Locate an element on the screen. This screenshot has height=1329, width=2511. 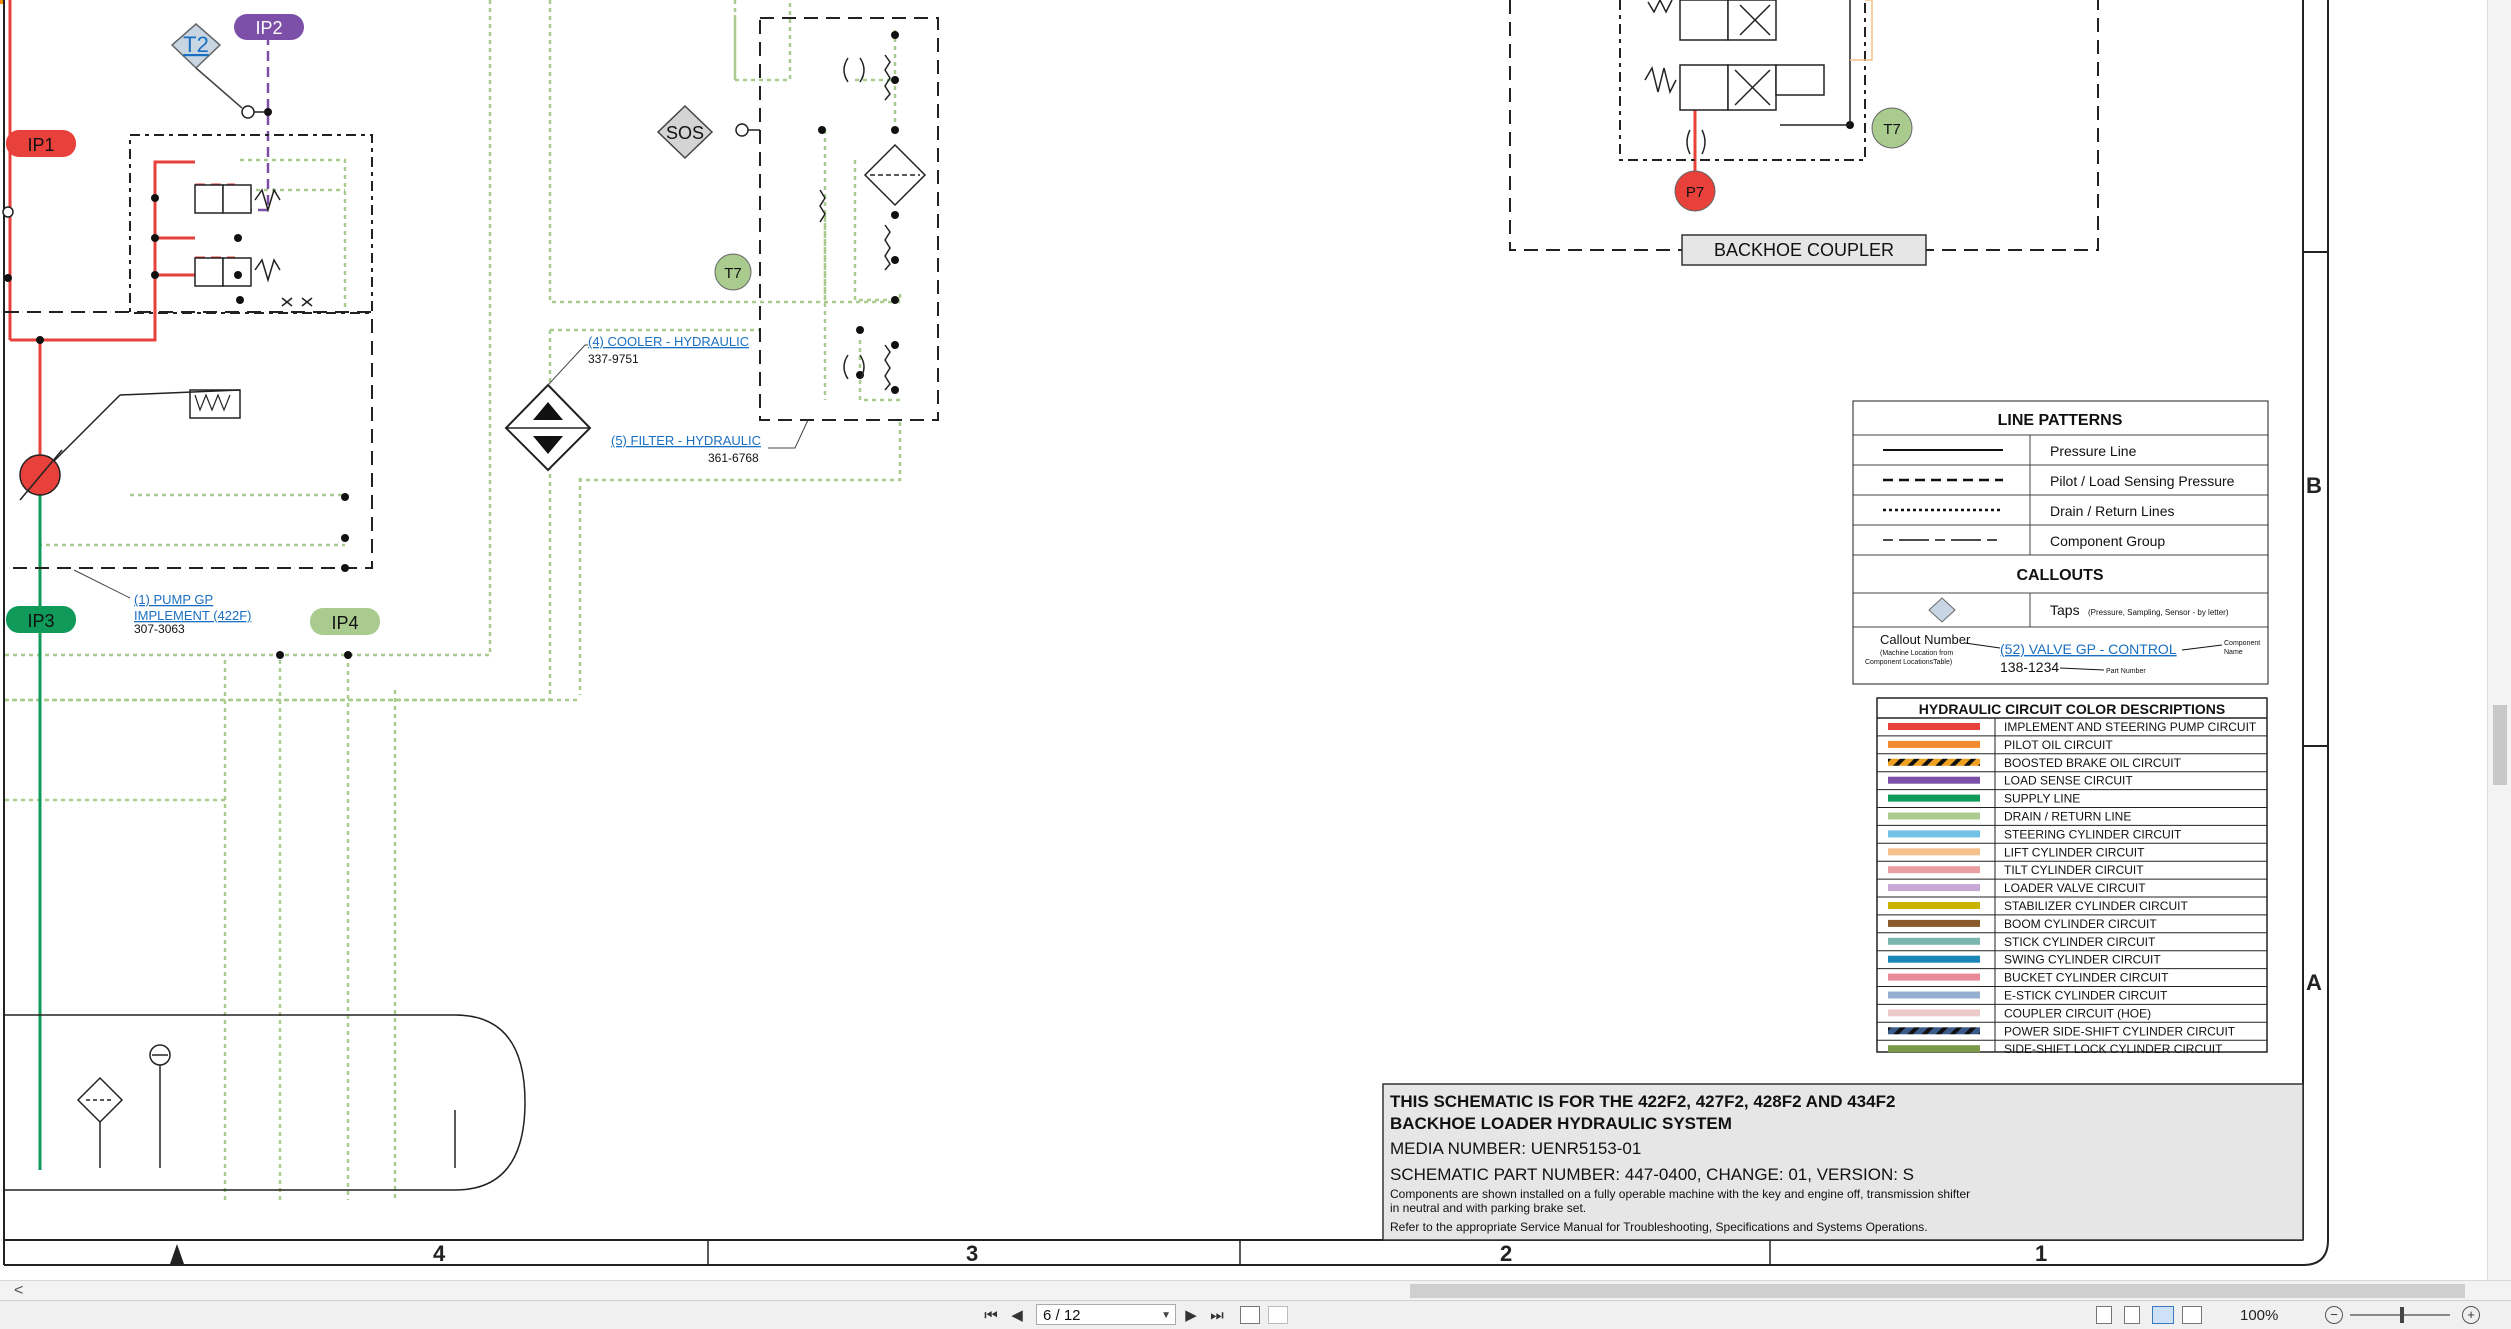
color-label: PILOT OIL CIRCUIT is located at coordinates (2058, 745).